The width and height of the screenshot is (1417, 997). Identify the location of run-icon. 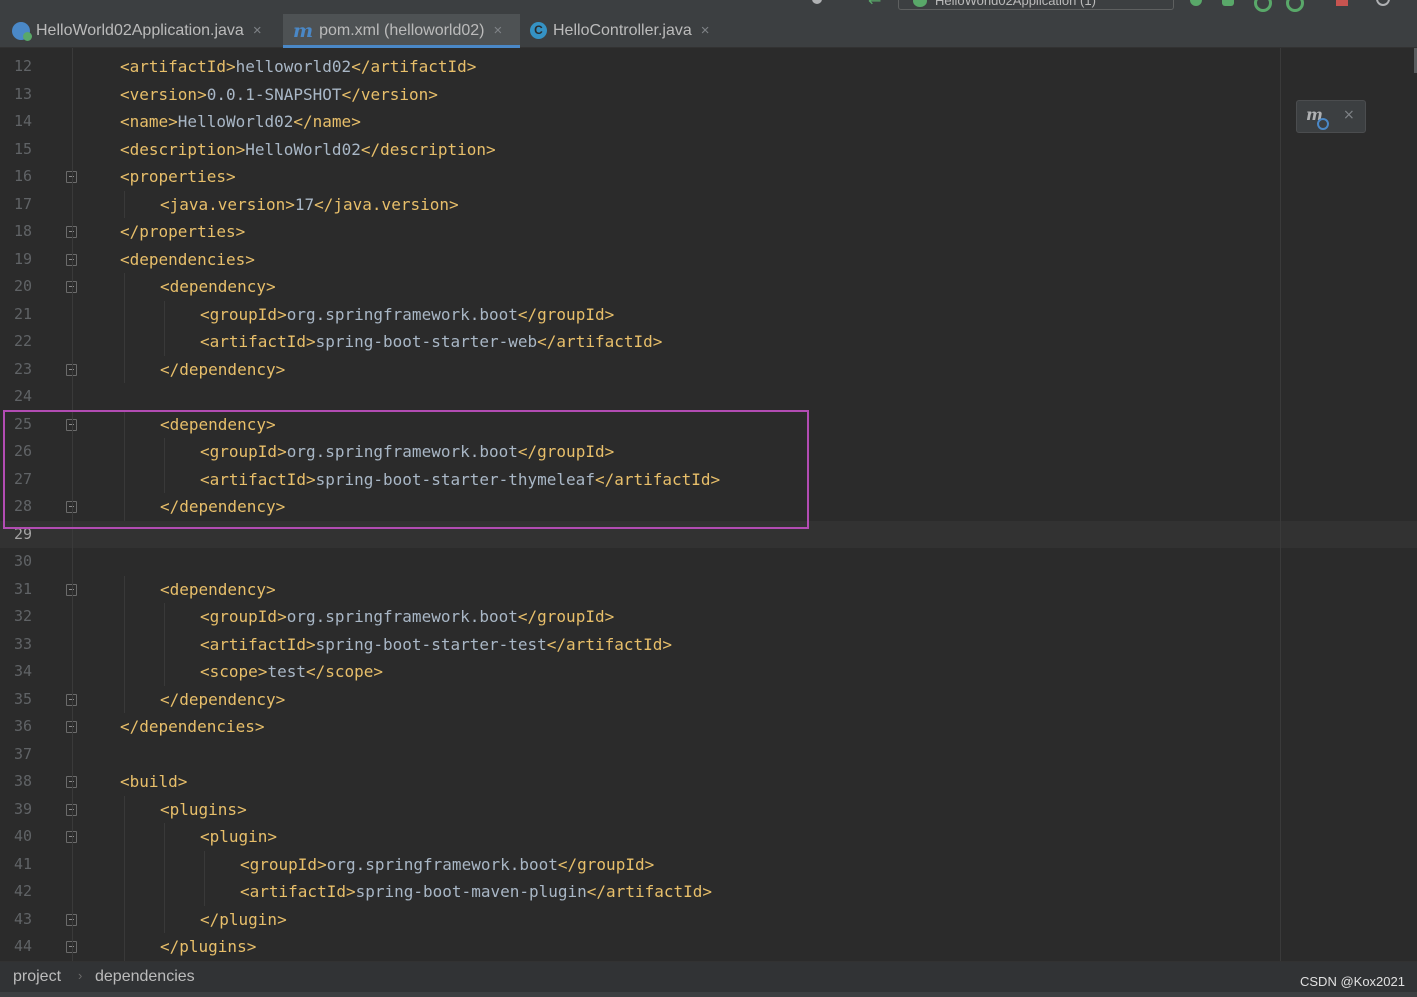
(1197, 4).